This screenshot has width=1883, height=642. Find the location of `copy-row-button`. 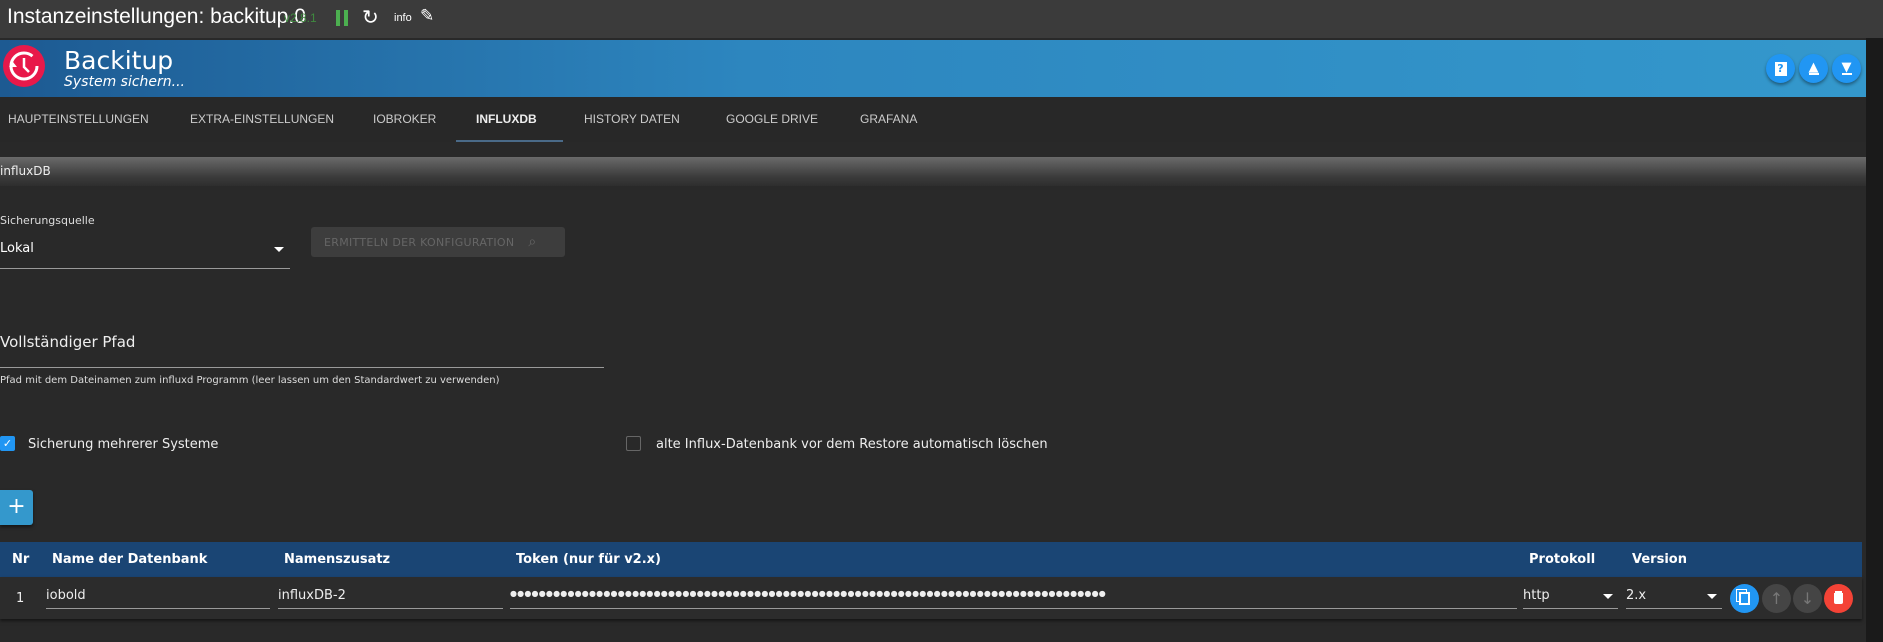

copy-row-button is located at coordinates (1744, 598).